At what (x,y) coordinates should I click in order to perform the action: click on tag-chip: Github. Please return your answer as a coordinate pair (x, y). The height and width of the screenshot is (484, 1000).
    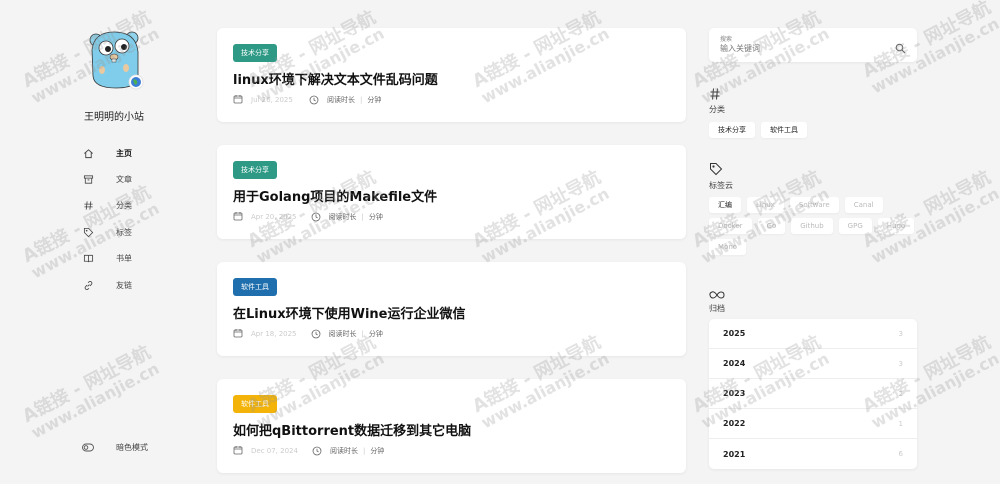
    Looking at the image, I should click on (812, 226).